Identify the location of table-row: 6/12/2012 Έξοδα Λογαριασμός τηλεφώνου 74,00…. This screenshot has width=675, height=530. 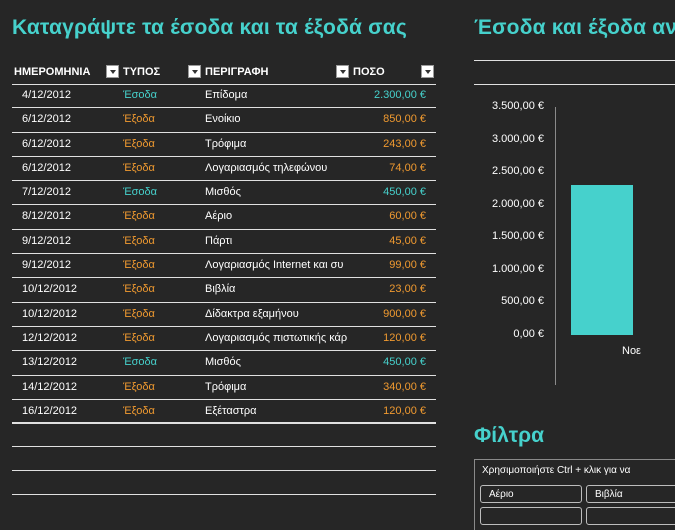
(224, 169).